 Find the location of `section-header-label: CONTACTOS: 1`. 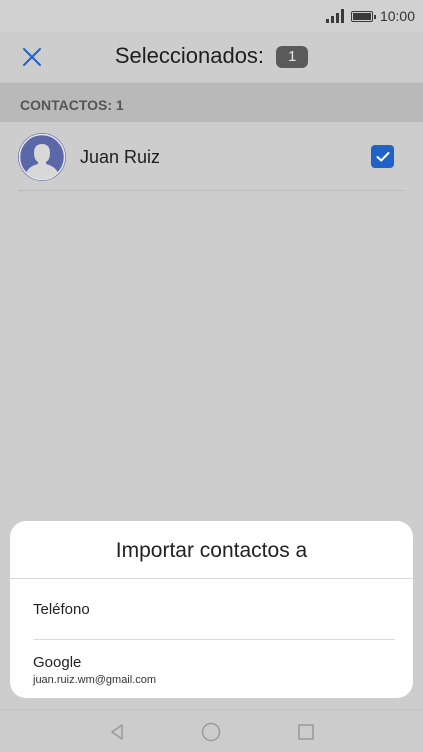

section-header-label: CONTACTOS: 1 is located at coordinates (72, 105).